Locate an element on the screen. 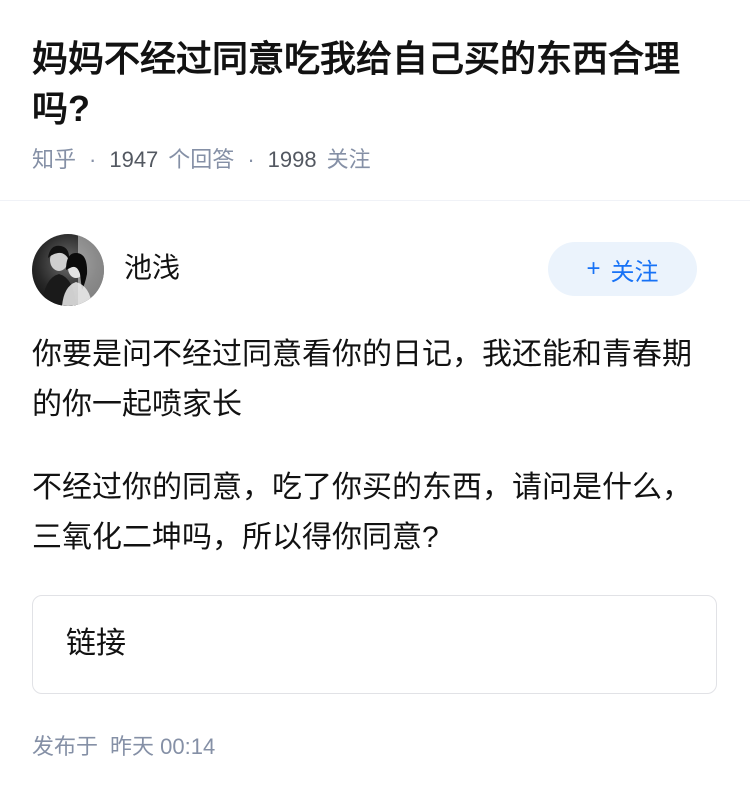 The width and height of the screenshot is (750, 798). answer-count: 1947 is located at coordinates (134, 159).